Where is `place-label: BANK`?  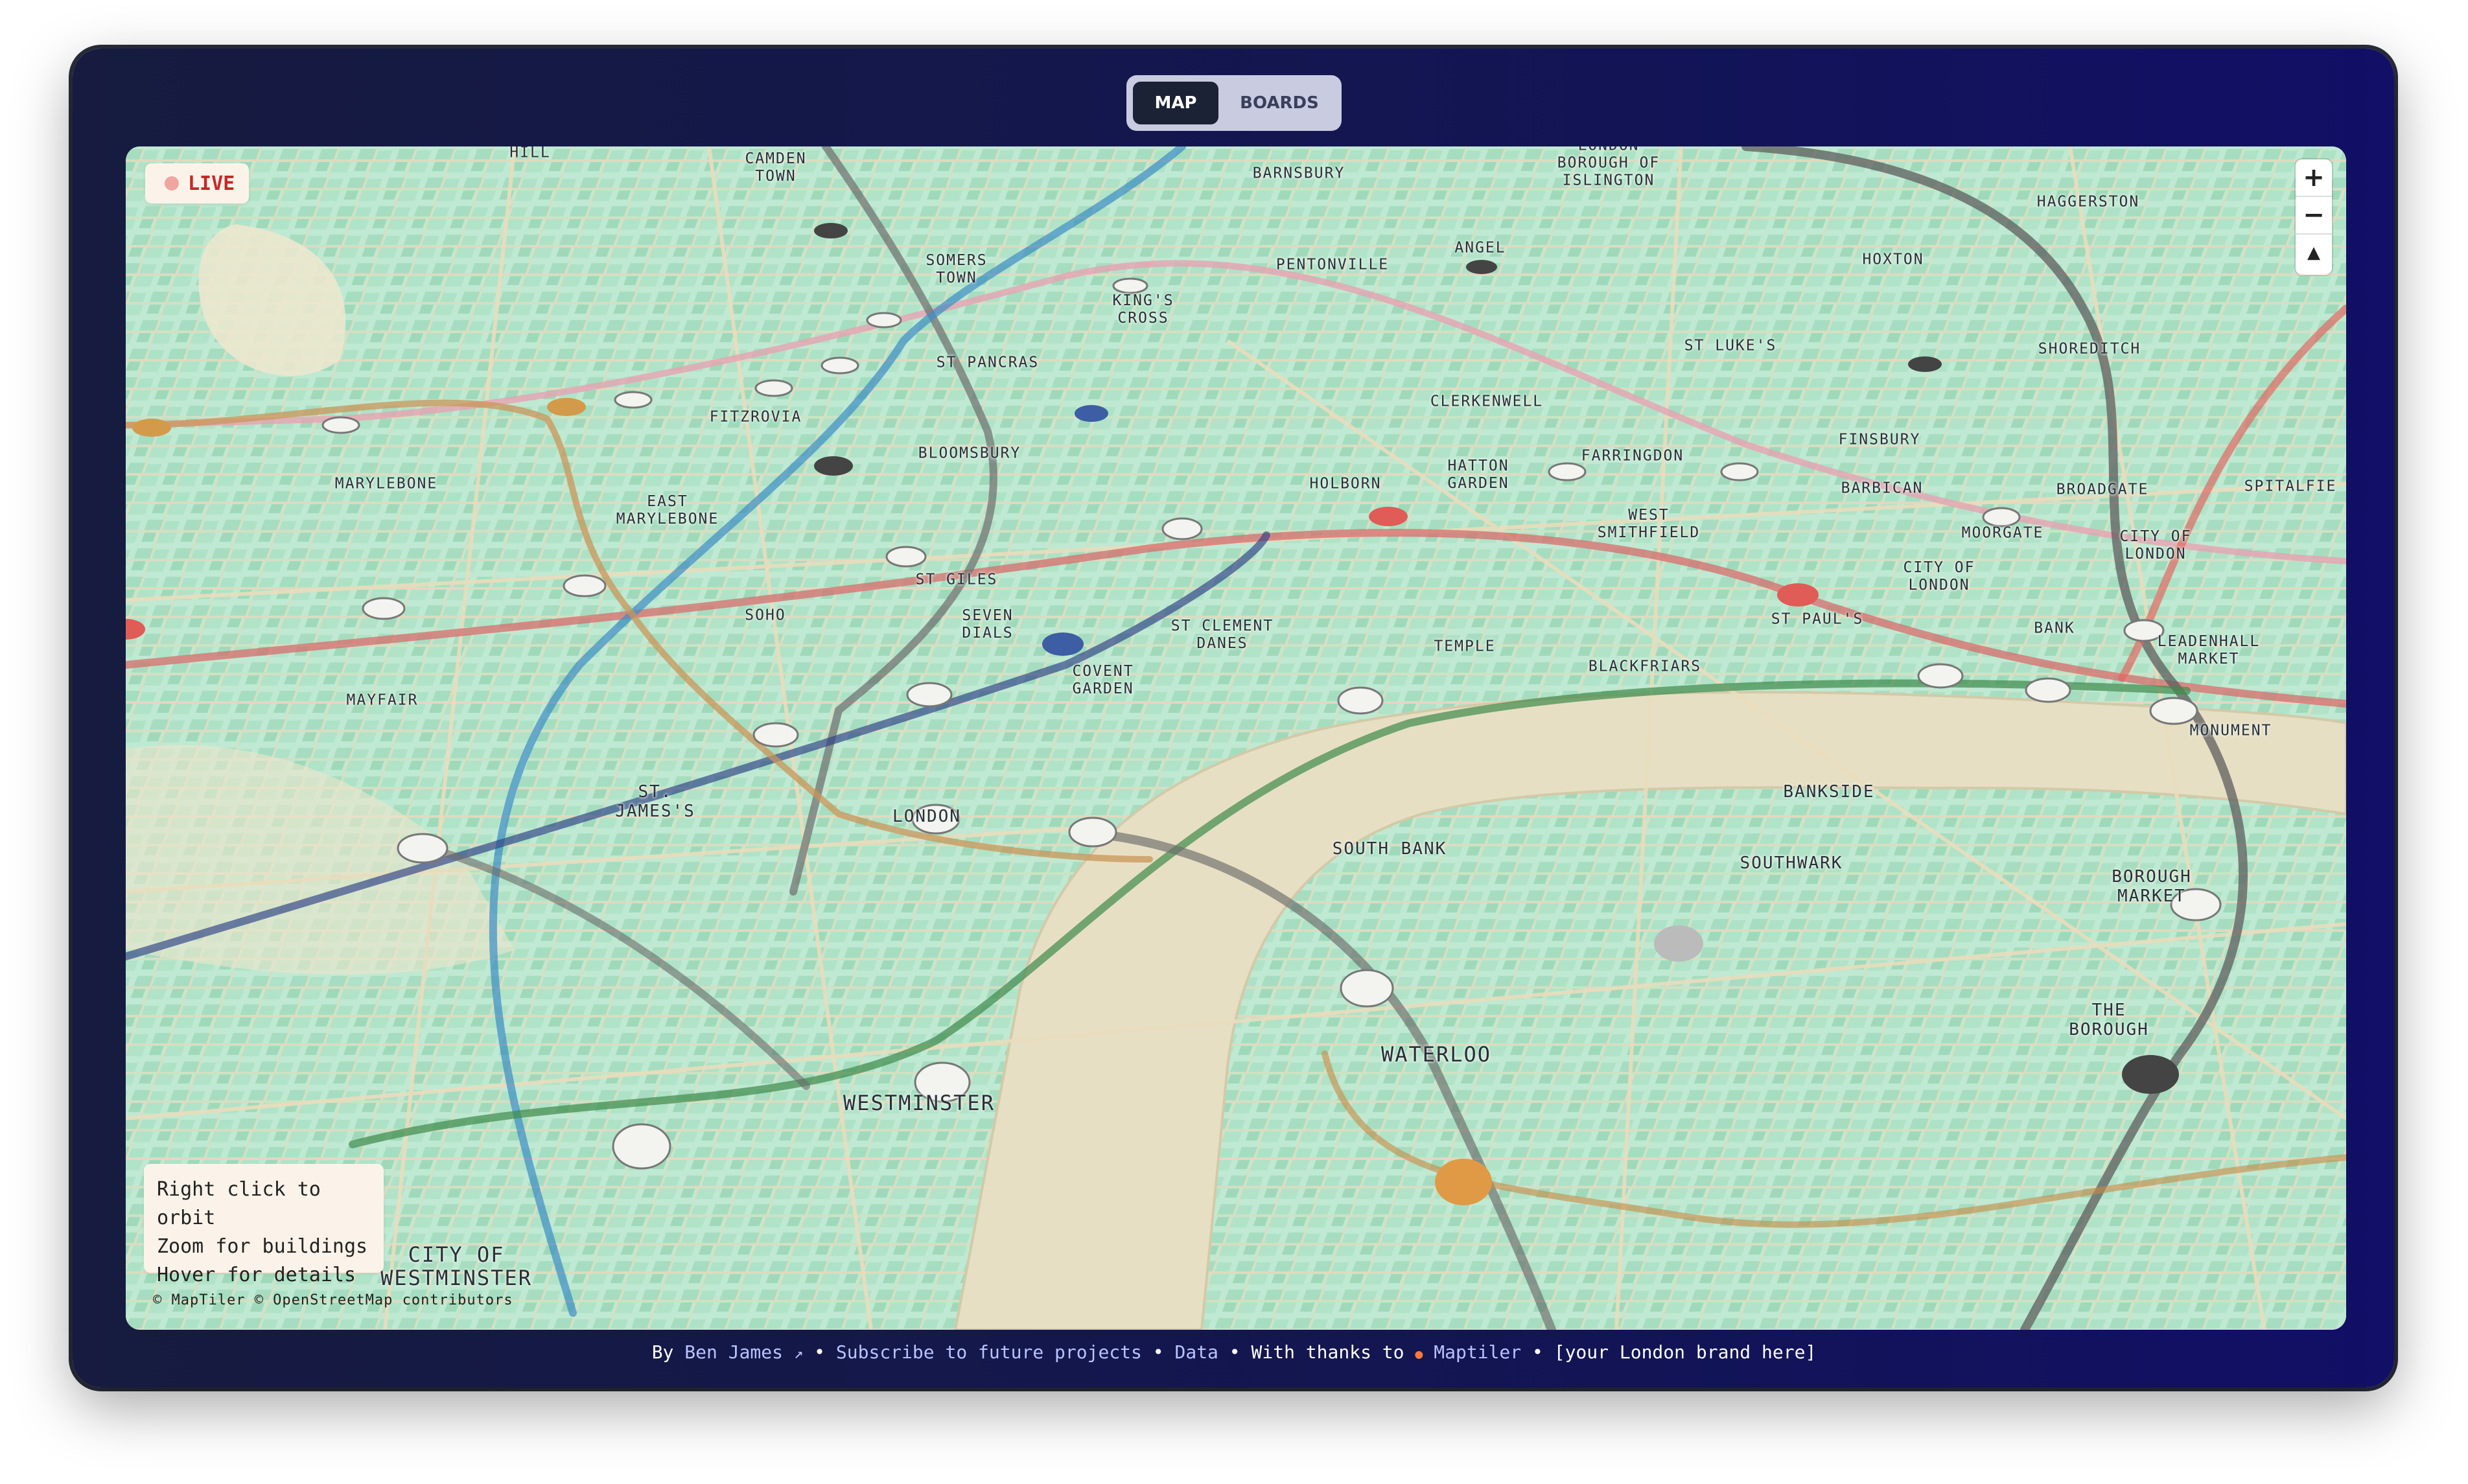
place-label: BANK is located at coordinates (2054, 628).